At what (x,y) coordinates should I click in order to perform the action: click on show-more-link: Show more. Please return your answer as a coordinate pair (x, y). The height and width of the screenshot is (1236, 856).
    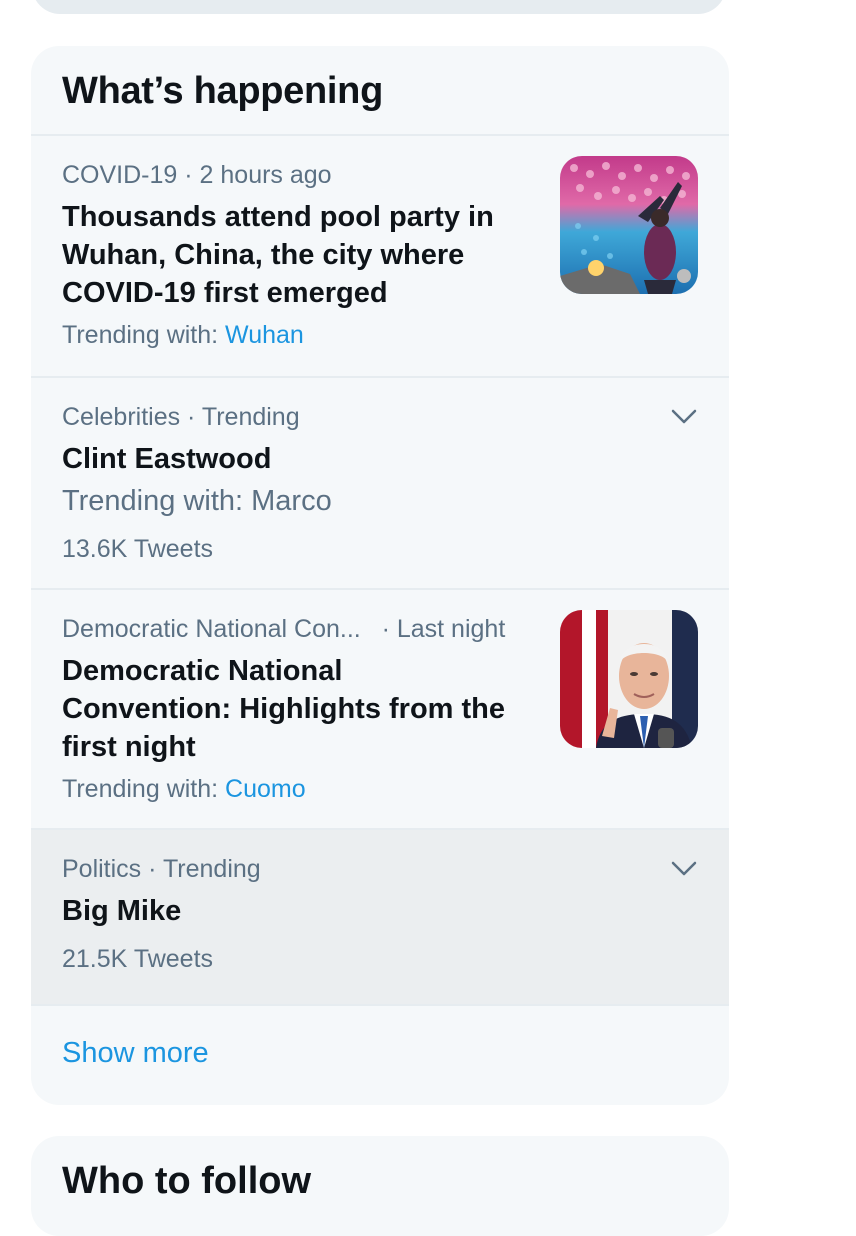
    Looking at the image, I should click on (380, 1038).